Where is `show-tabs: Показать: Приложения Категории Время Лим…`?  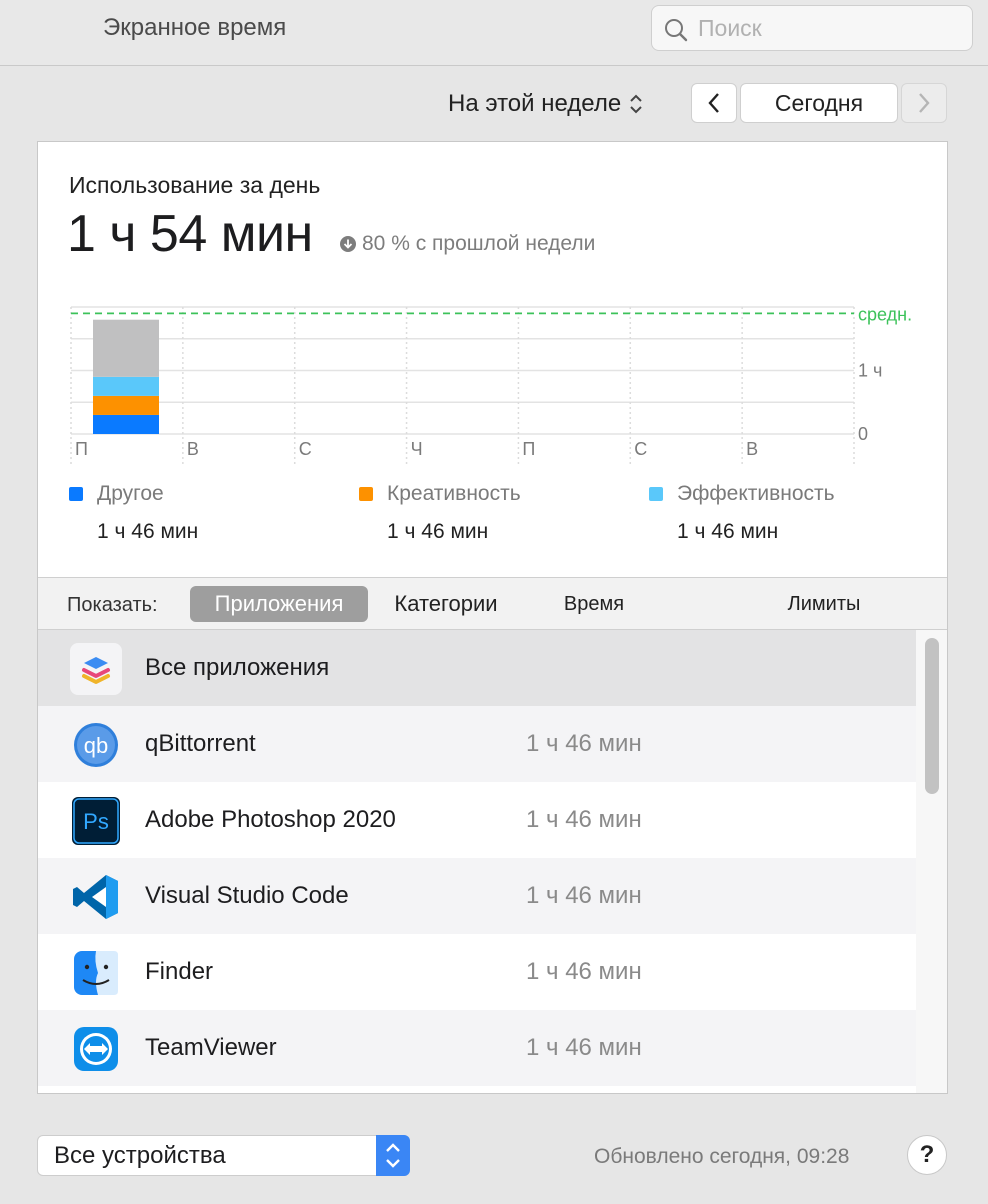
show-tabs: Показать: Приложения Категории Время Лим… is located at coordinates (492, 603).